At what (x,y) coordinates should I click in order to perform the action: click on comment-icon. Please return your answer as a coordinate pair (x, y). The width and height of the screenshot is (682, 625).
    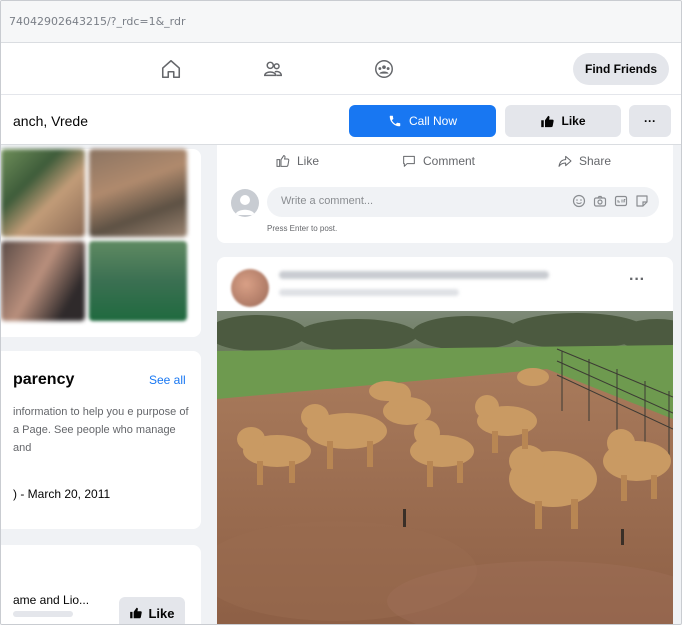
    Looking at the image, I should click on (409, 161).